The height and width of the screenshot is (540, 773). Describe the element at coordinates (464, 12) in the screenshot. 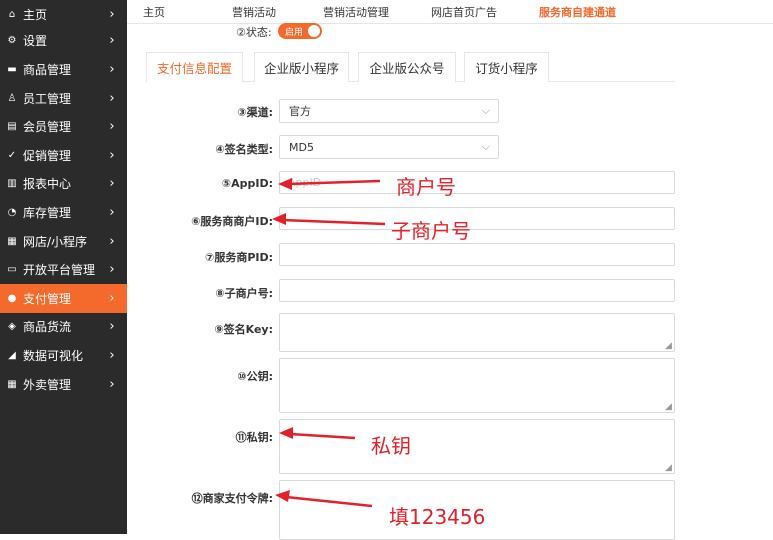

I see `top-tab-store-ads: 网店首页广告` at that location.